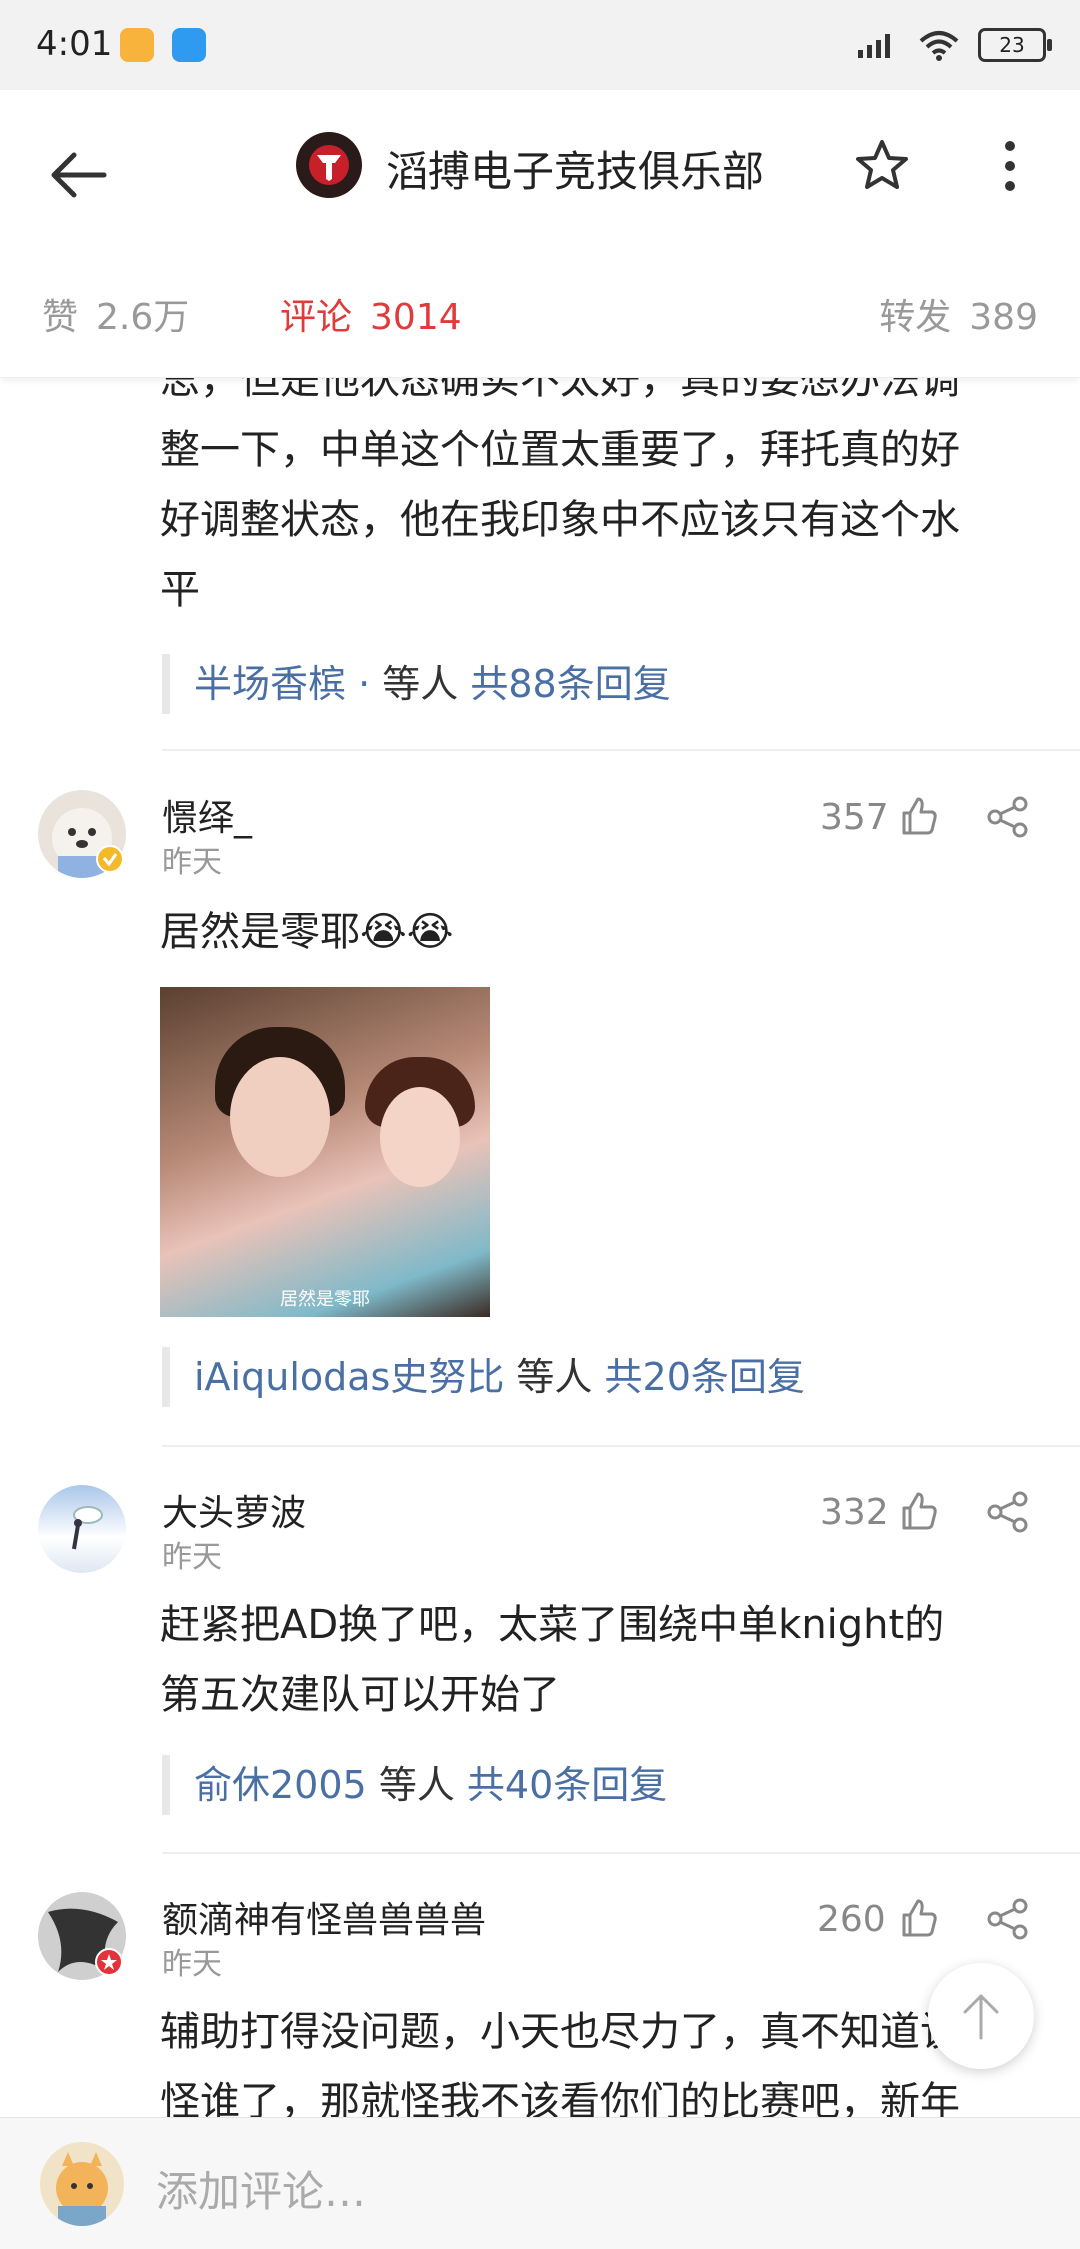  I want to click on comment-line: 第五次建队可以开始了, so click(360, 1695).